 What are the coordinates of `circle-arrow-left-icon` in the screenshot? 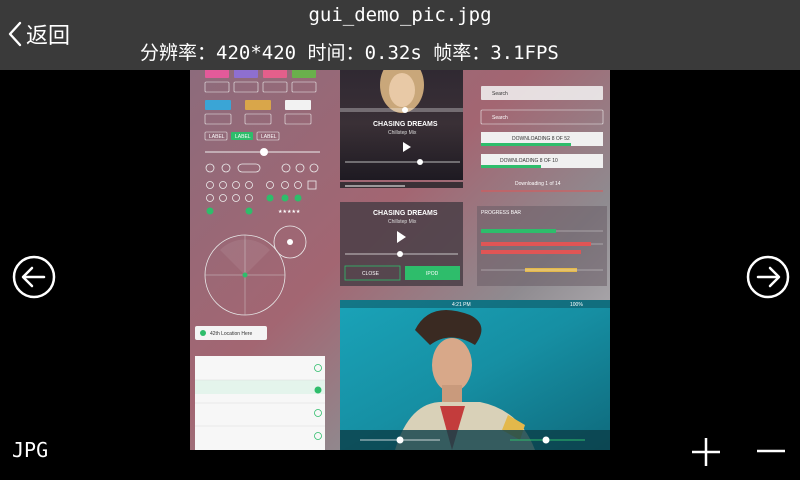 It's located at (34, 277).